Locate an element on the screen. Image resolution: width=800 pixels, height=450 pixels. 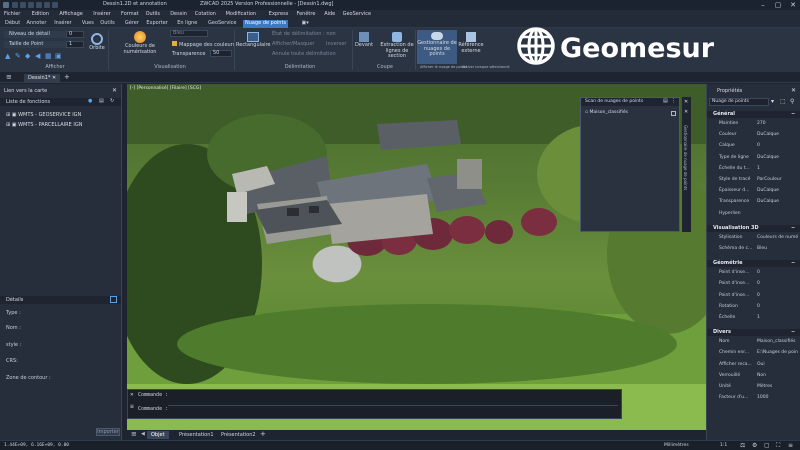
property-value: 1 is located at coordinates (758, 168).